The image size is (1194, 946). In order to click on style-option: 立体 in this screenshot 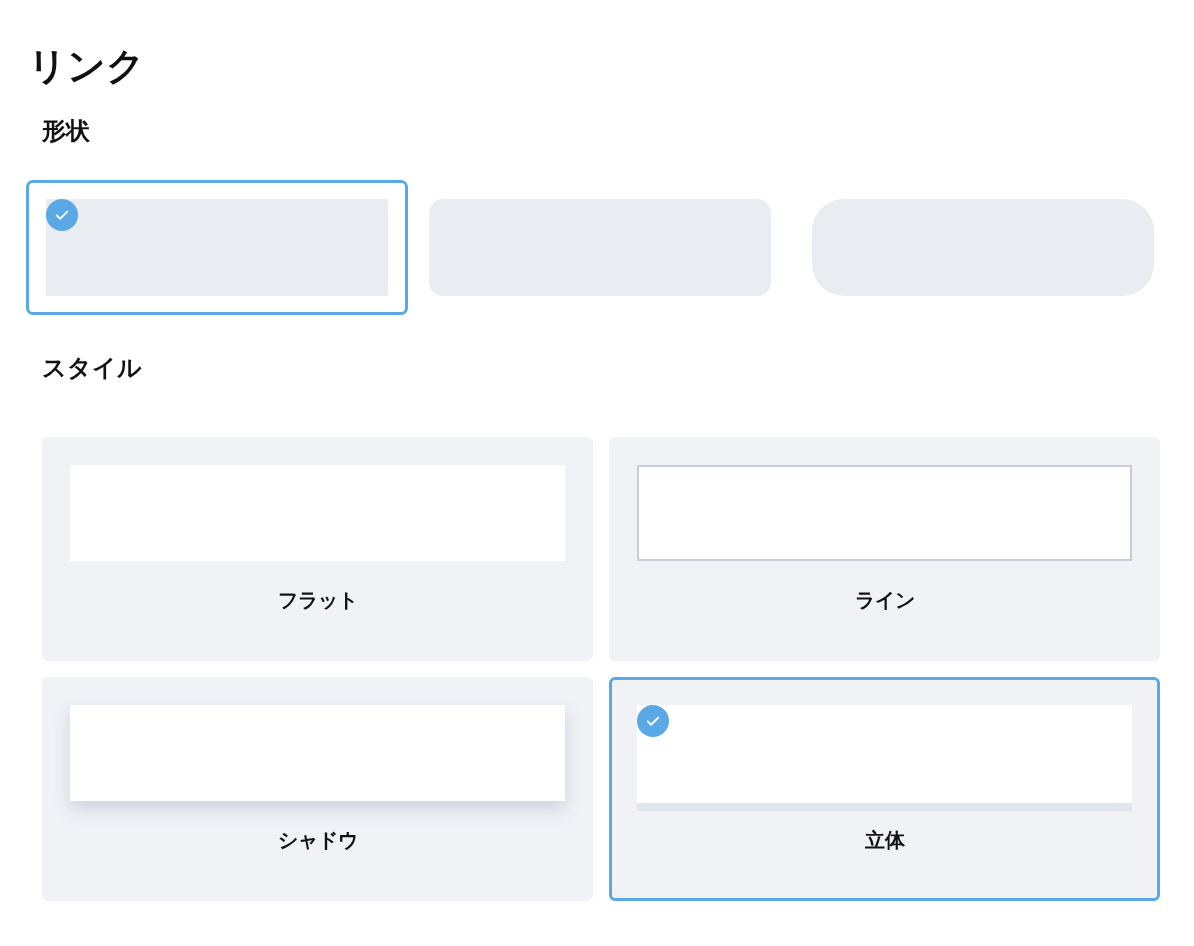, I will do `click(884, 789)`.